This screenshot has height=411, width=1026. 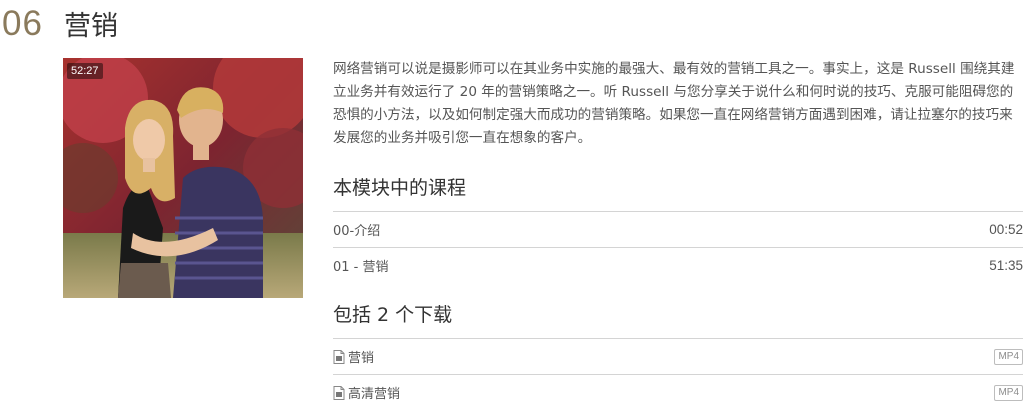 I want to click on download-name: 高清营销, so click(x=374, y=394).